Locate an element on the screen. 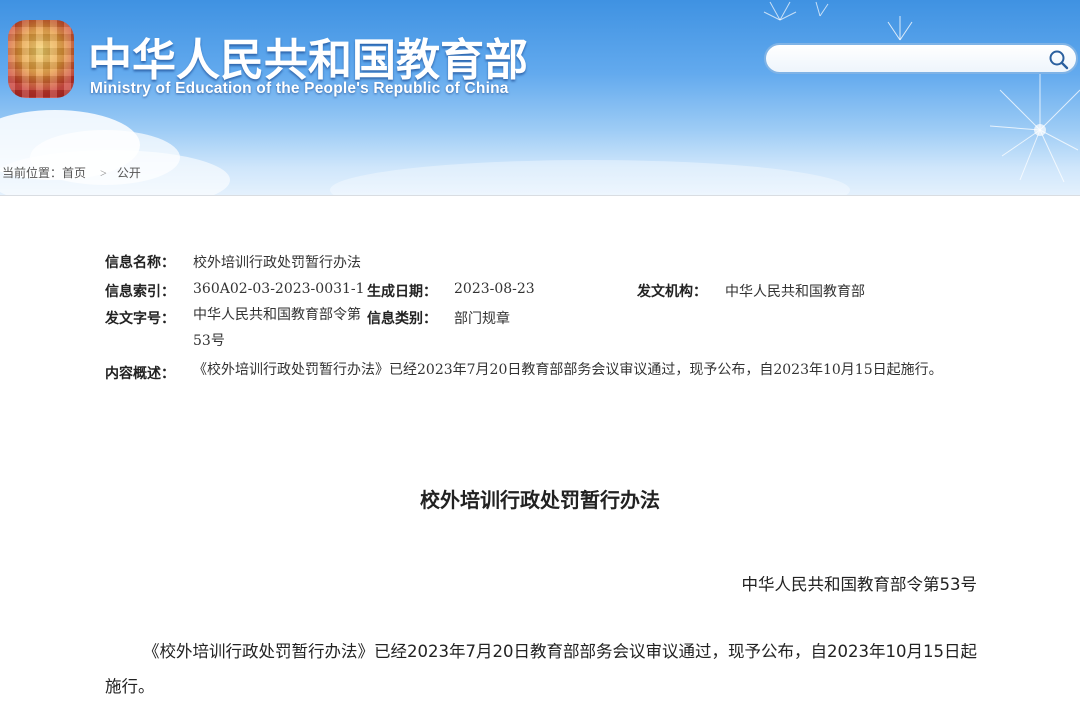  info-date-label: 生成日期： is located at coordinates (402, 292).